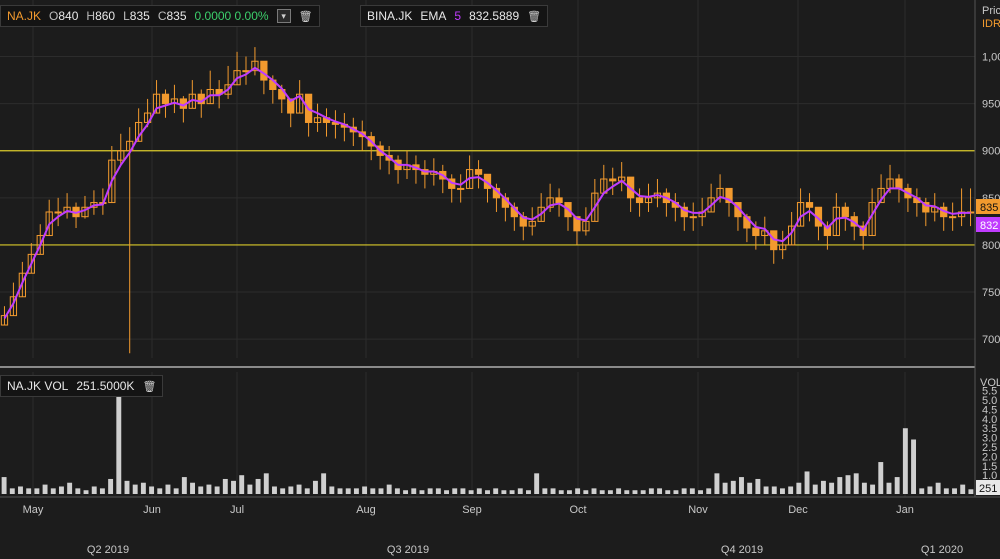  What do you see at coordinates (54, 16) in the screenshot?
I see `open-label: O` at bounding box center [54, 16].